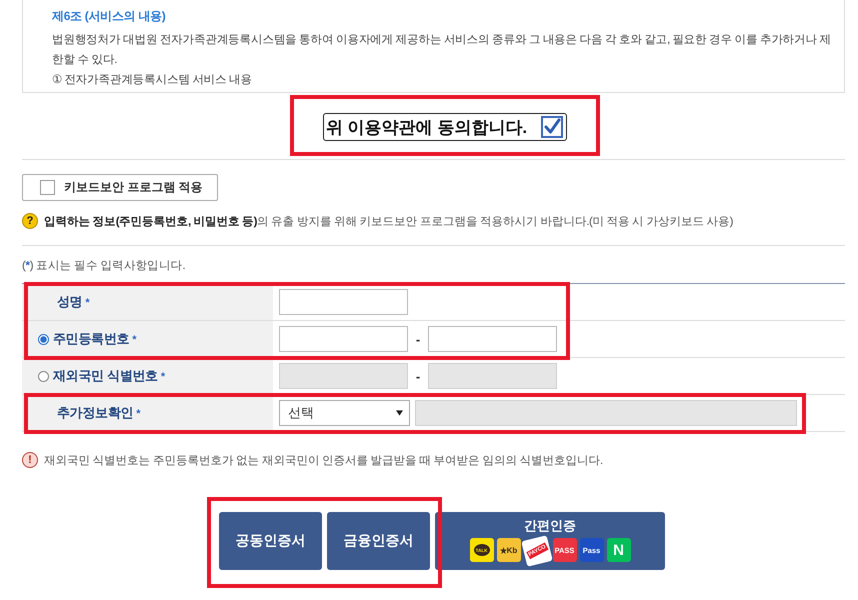  Describe the element at coordinates (109, 376) in the screenshot. I see `field-label: 재외국민 식별번호 *` at that location.